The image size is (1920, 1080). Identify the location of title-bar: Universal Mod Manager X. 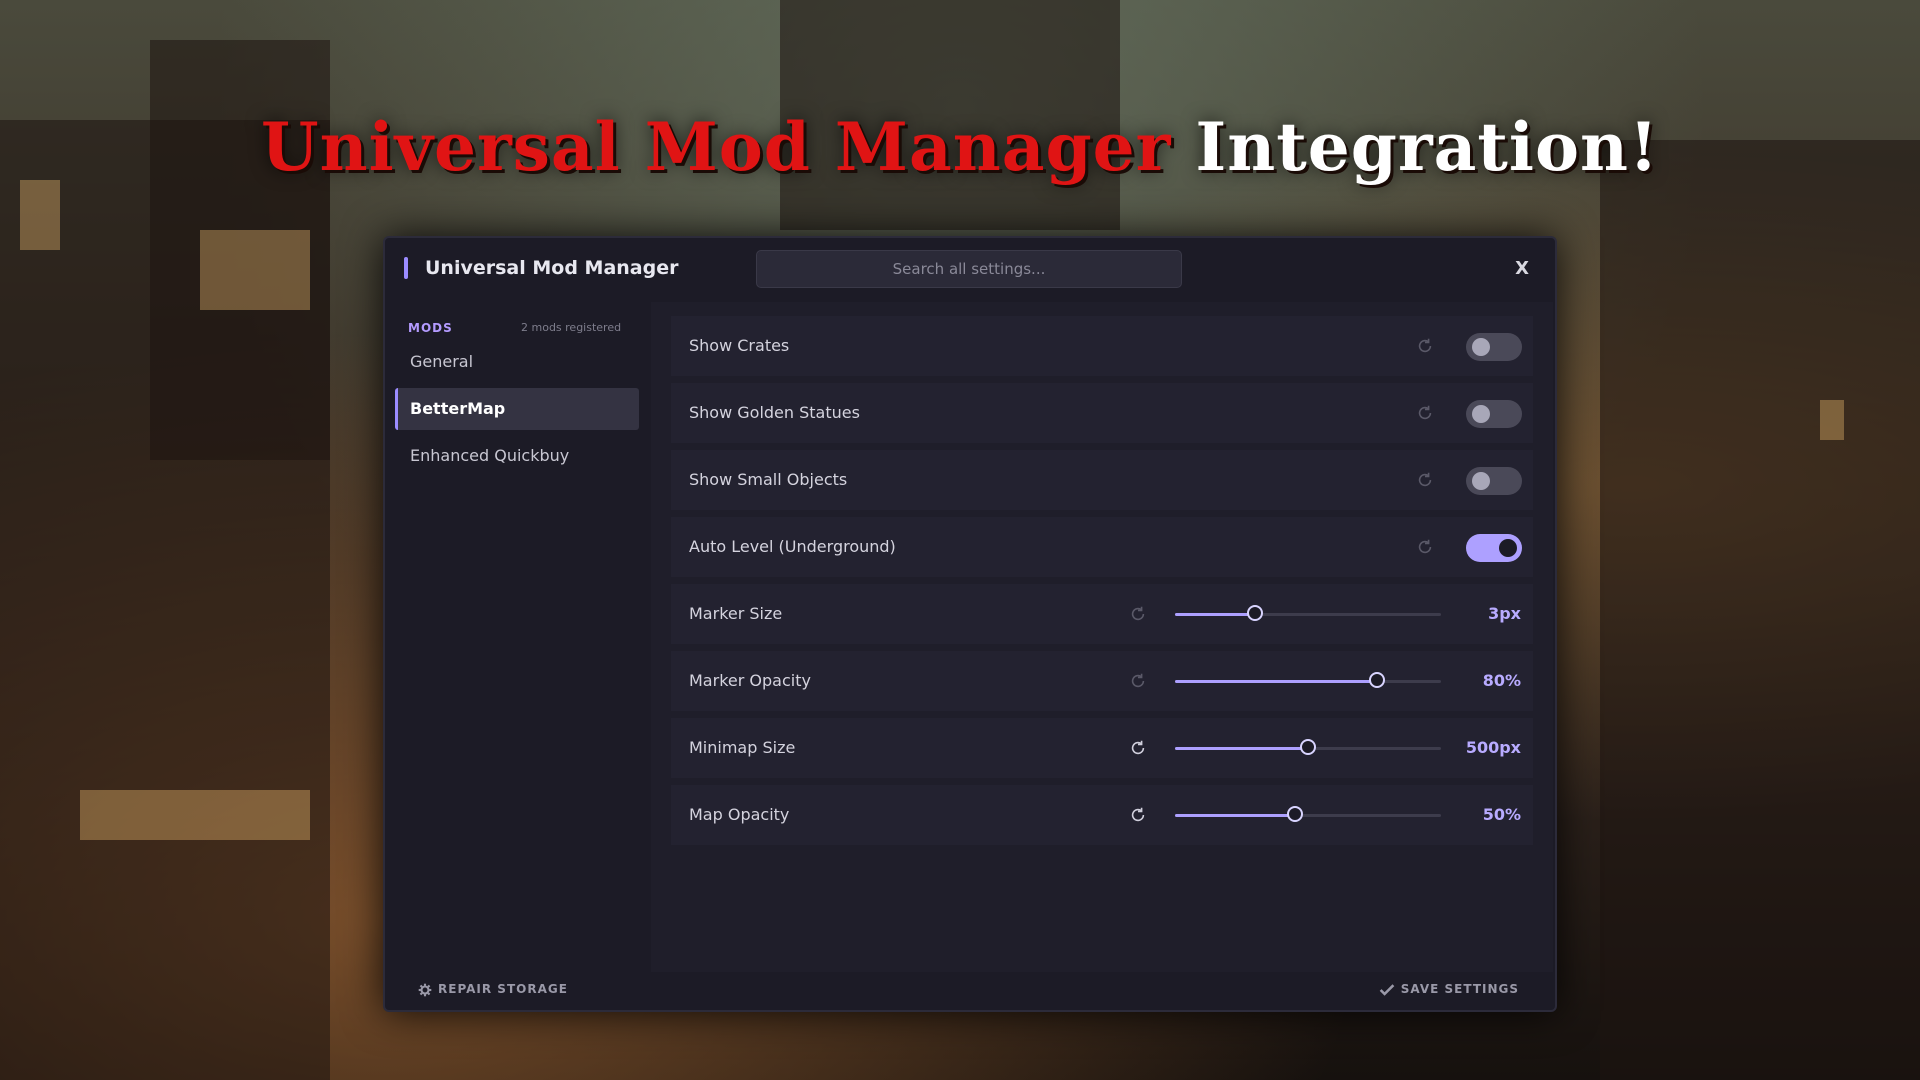
(970, 270).